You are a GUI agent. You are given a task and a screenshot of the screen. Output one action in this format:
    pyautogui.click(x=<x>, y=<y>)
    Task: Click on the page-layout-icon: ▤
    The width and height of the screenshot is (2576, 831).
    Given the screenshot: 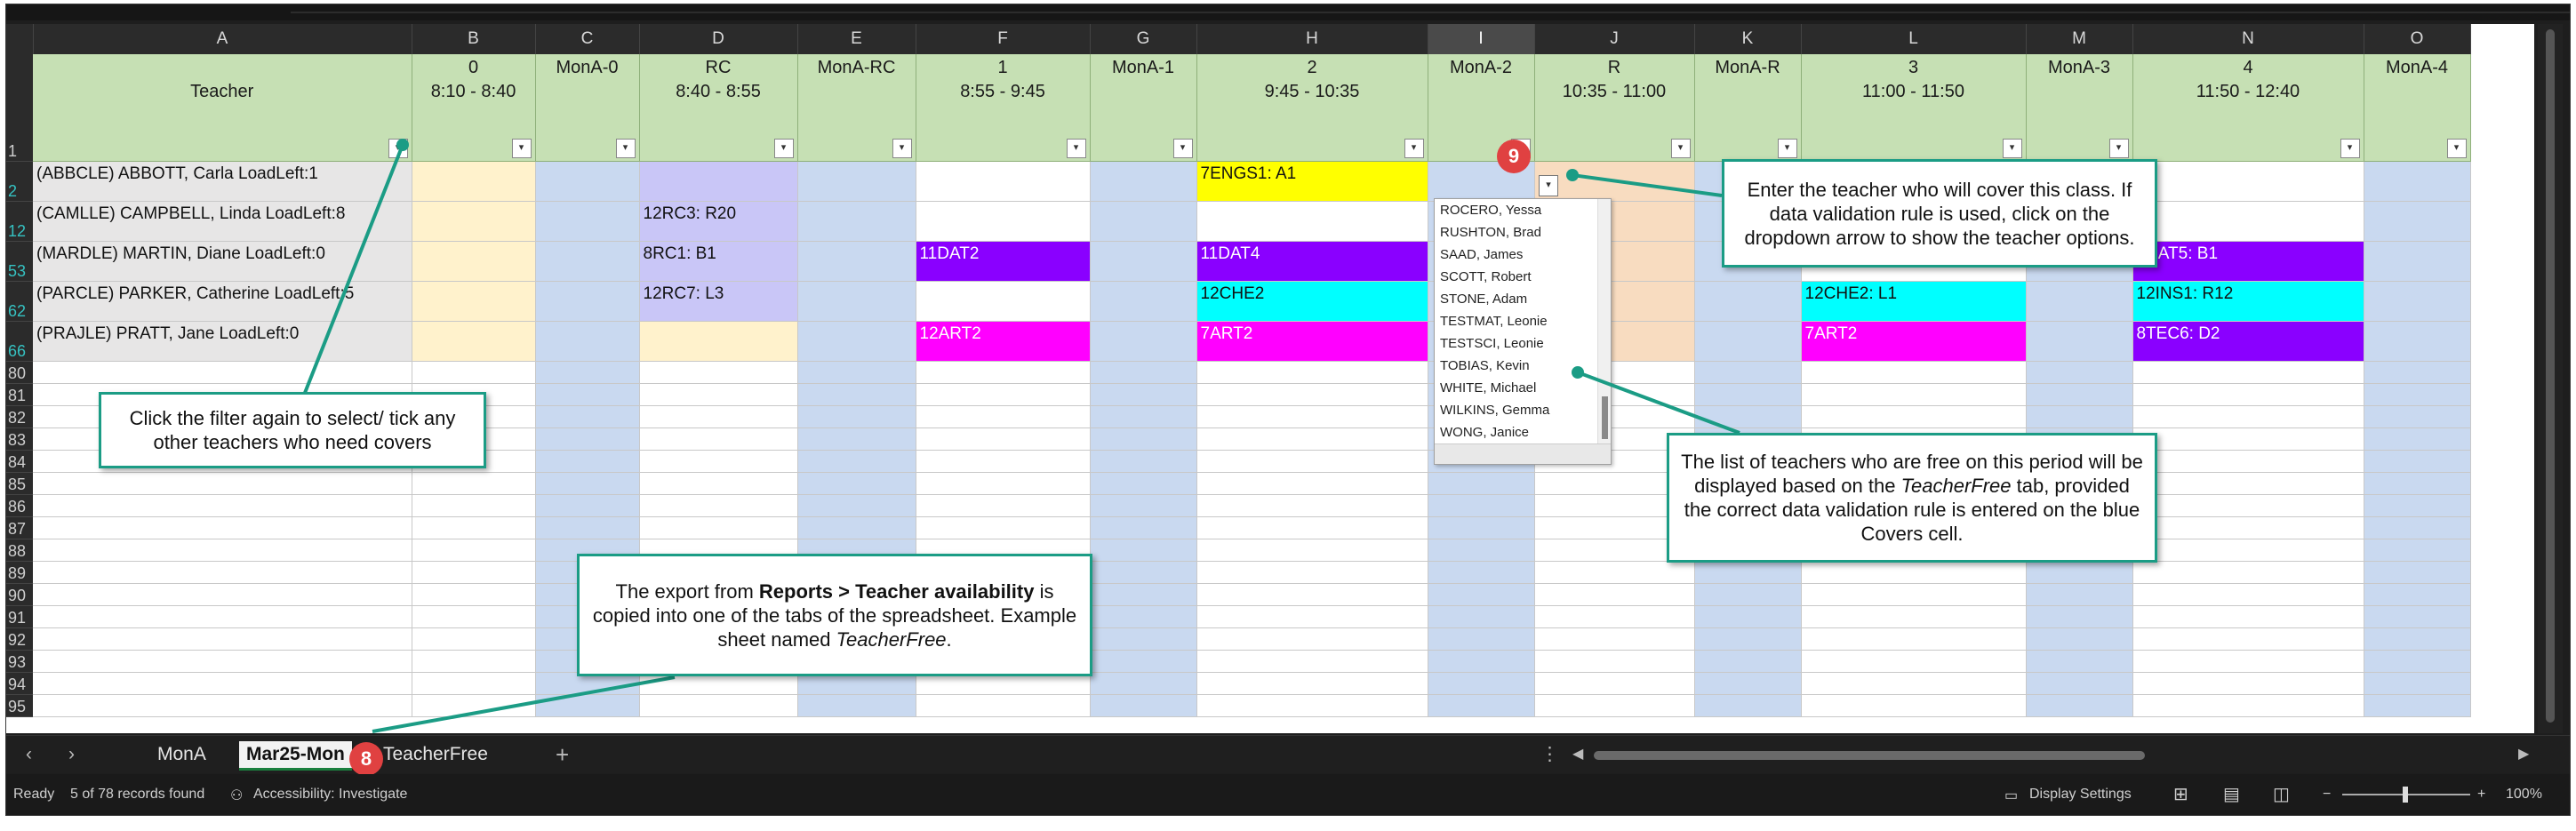 What is the action you would take?
    pyautogui.click(x=2231, y=794)
    